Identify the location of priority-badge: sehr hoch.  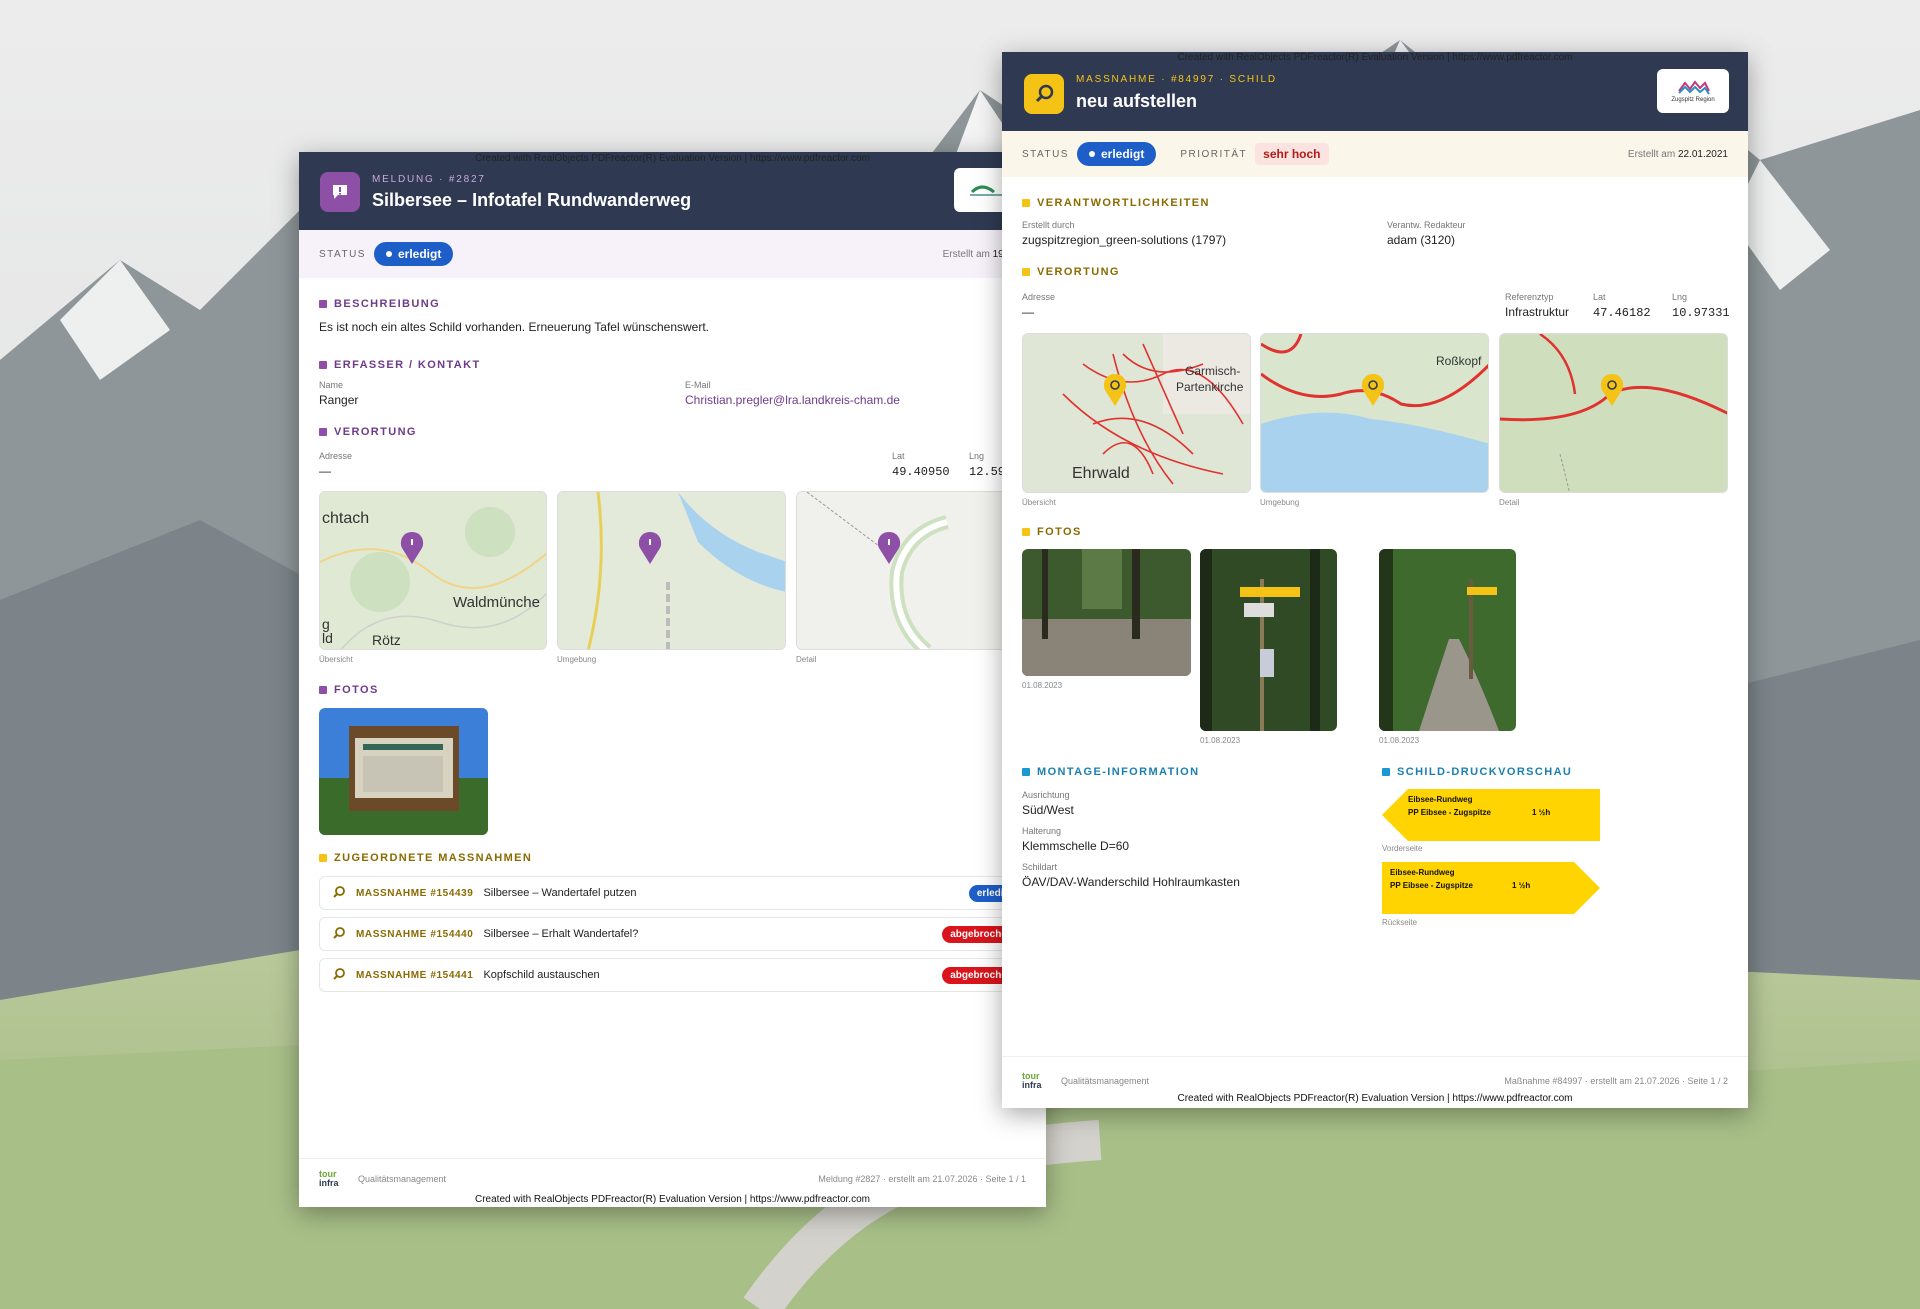
(1292, 154).